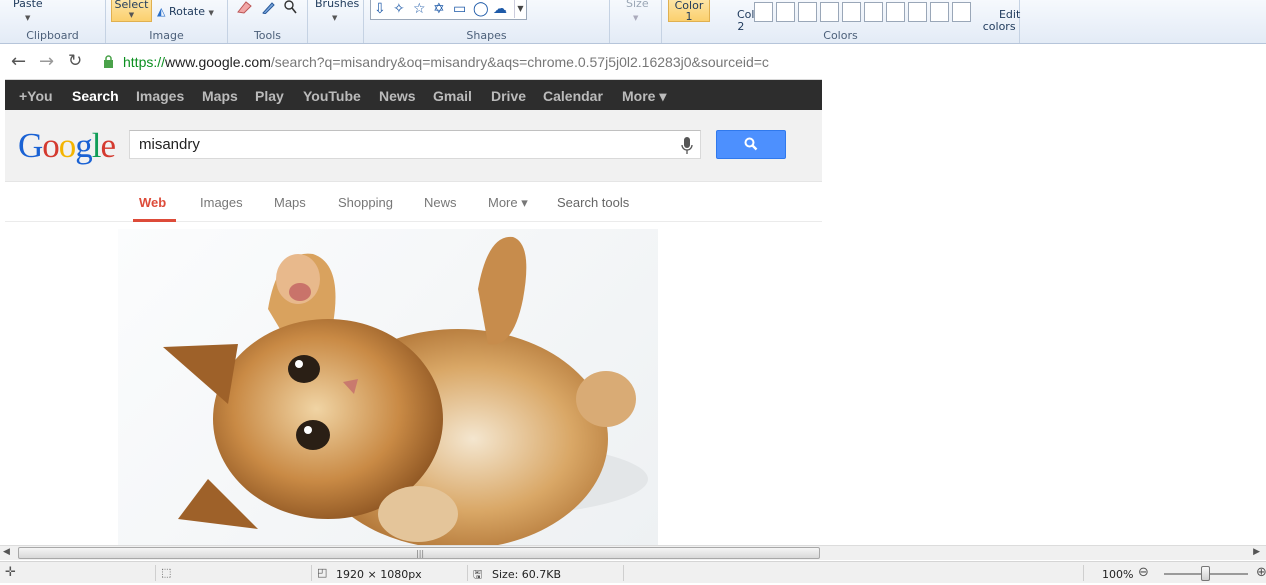 This screenshot has height=585, width=1266. What do you see at coordinates (637, 11) in the screenshot?
I see `size-button: Size ▼` at bounding box center [637, 11].